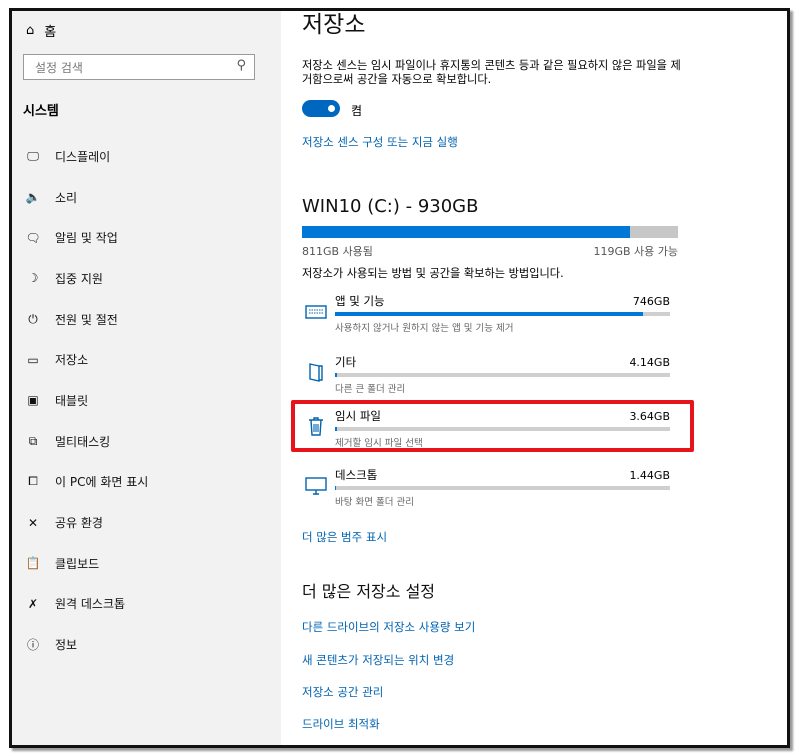 The height and width of the screenshot is (755, 800). What do you see at coordinates (59, 68) in the screenshot?
I see `search-placeholder: 설정 검색` at bounding box center [59, 68].